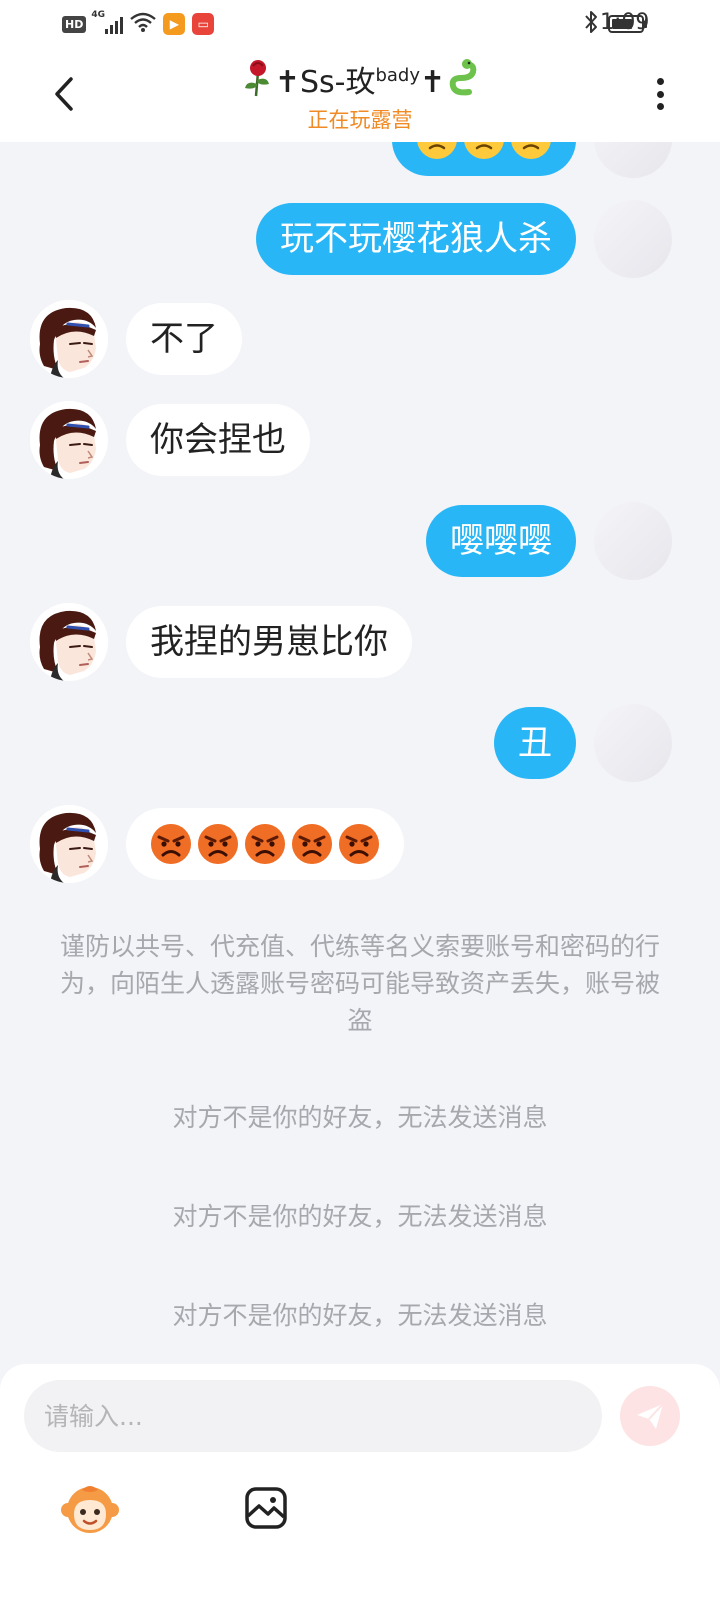  What do you see at coordinates (360, 1482) in the screenshot?
I see `composer` at bounding box center [360, 1482].